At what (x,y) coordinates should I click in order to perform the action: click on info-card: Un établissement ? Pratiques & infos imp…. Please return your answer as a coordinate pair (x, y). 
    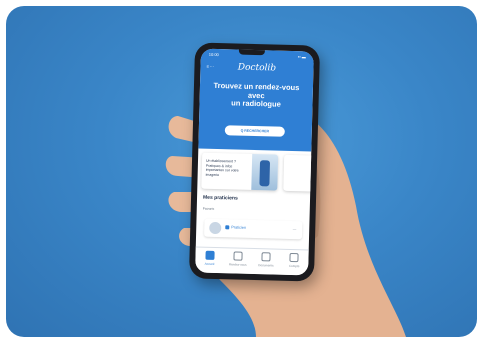
    Looking at the image, I should click on (240, 171).